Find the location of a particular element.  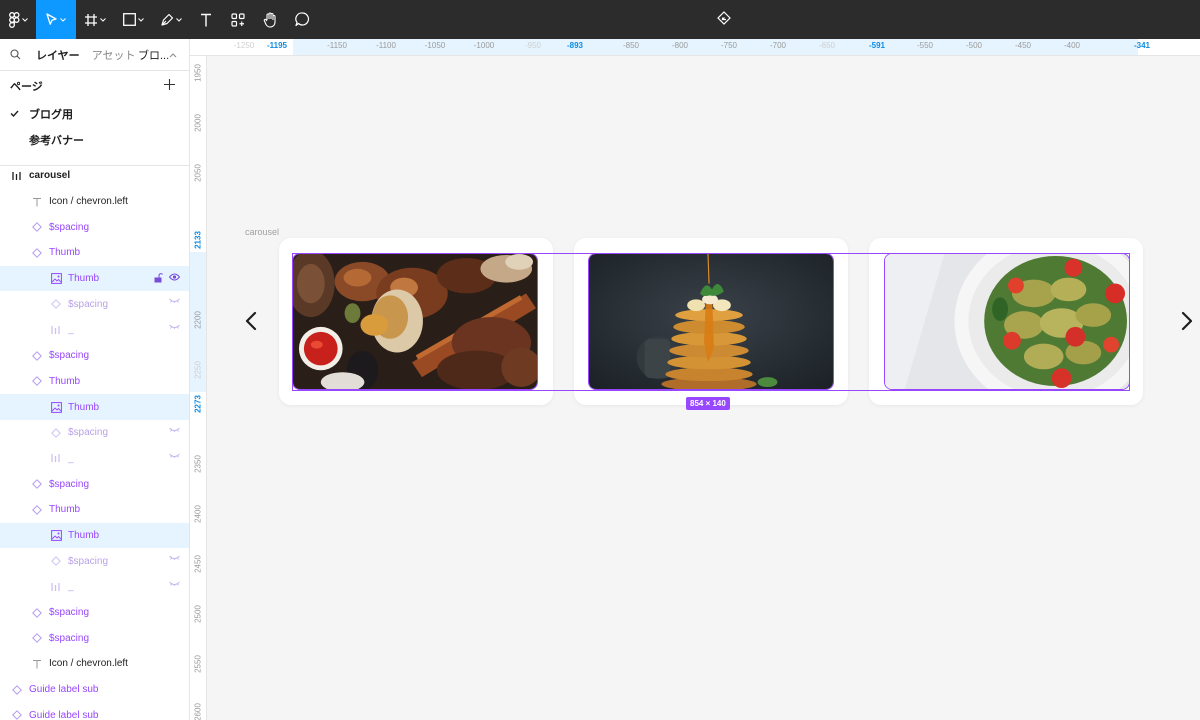

page-label: ブログ用 is located at coordinates (51, 115).